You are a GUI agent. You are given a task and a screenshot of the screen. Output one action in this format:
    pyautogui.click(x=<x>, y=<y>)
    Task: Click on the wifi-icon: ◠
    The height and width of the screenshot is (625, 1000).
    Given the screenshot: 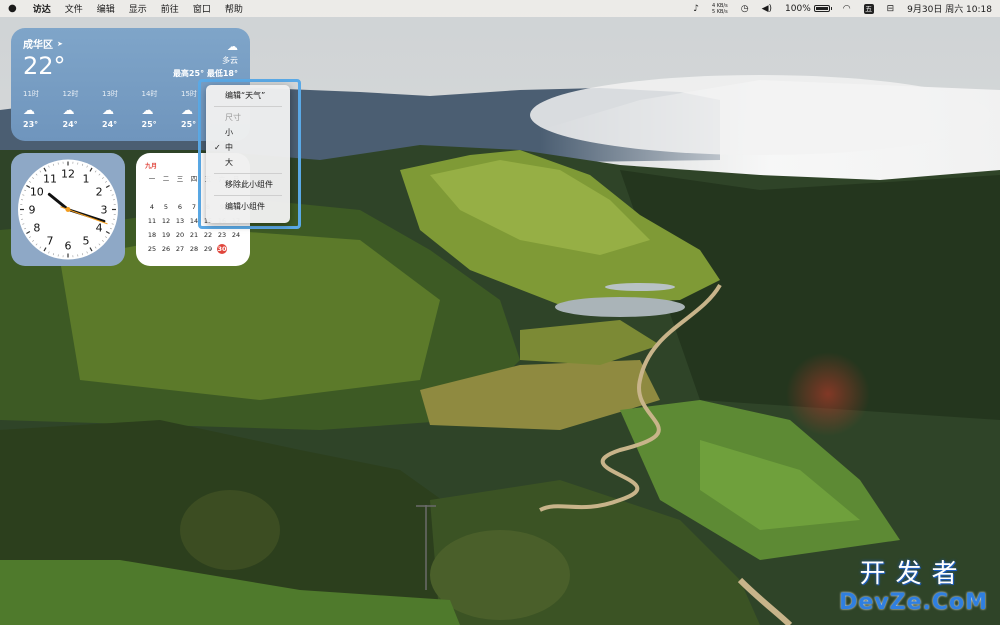 What is the action you would take?
    pyautogui.click(x=847, y=9)
    